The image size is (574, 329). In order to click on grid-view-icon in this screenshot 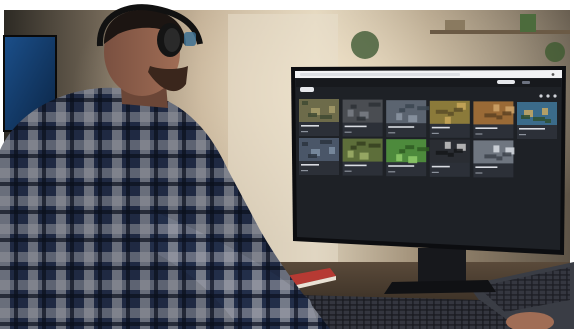, I will do `click(541, 96)`.